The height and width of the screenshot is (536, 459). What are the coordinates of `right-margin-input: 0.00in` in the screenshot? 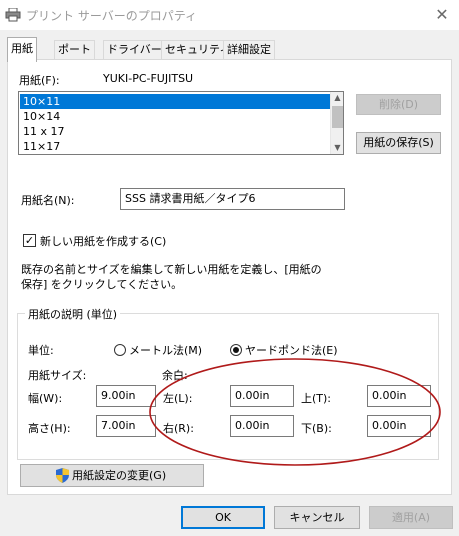 It's located at (262, 426).